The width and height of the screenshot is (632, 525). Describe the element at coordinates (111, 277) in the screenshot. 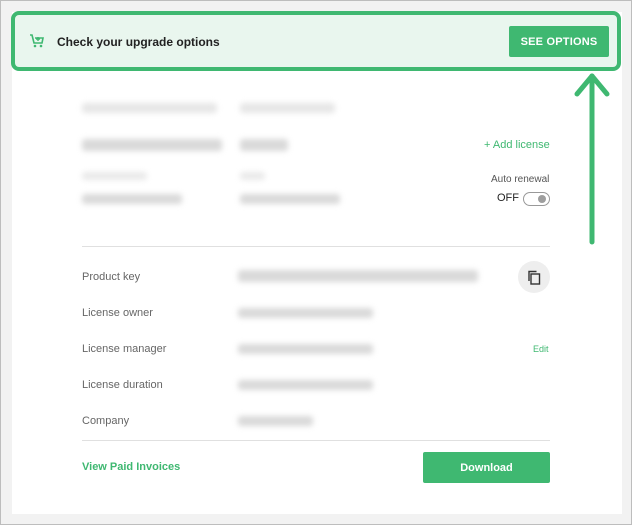

I see `product-key-label: Product key` at that location.